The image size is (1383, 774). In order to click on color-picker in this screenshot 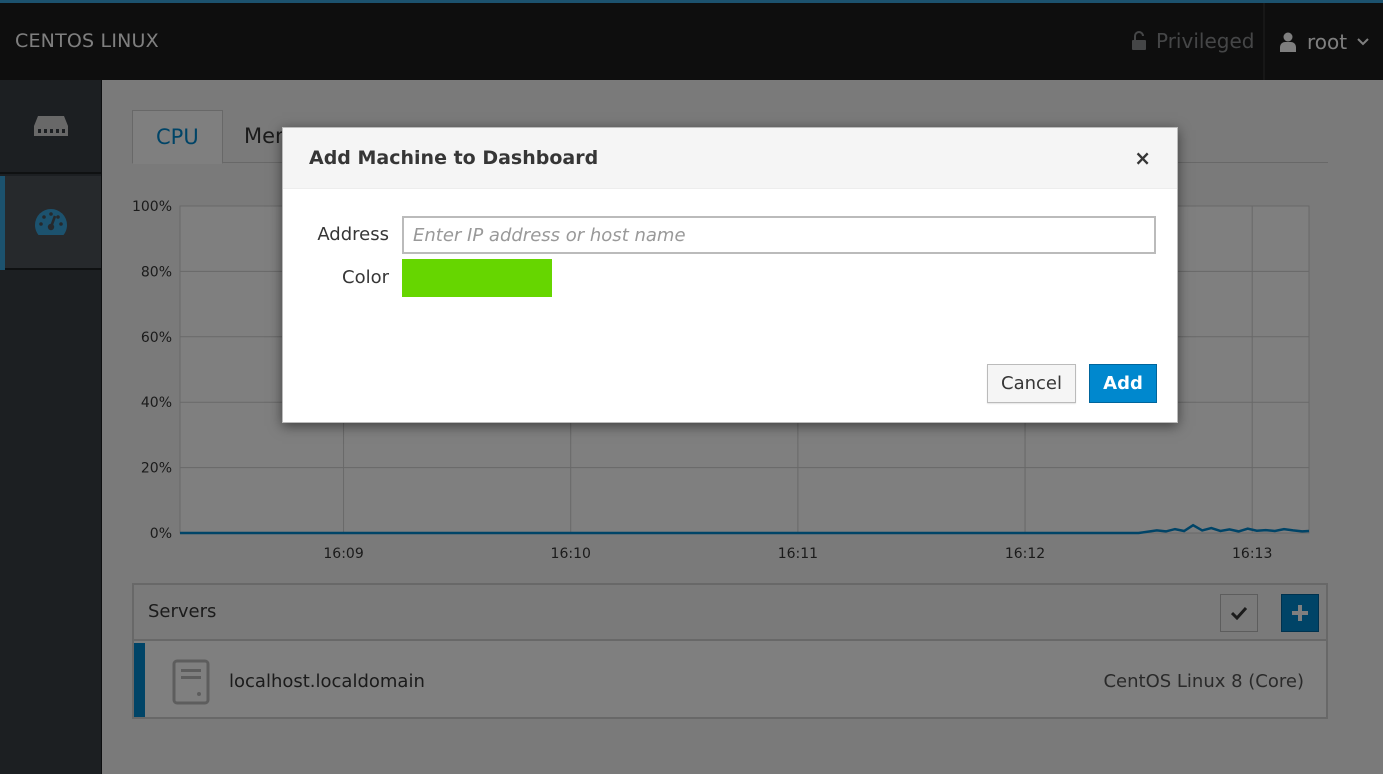, I will do `click(477, 278)`.